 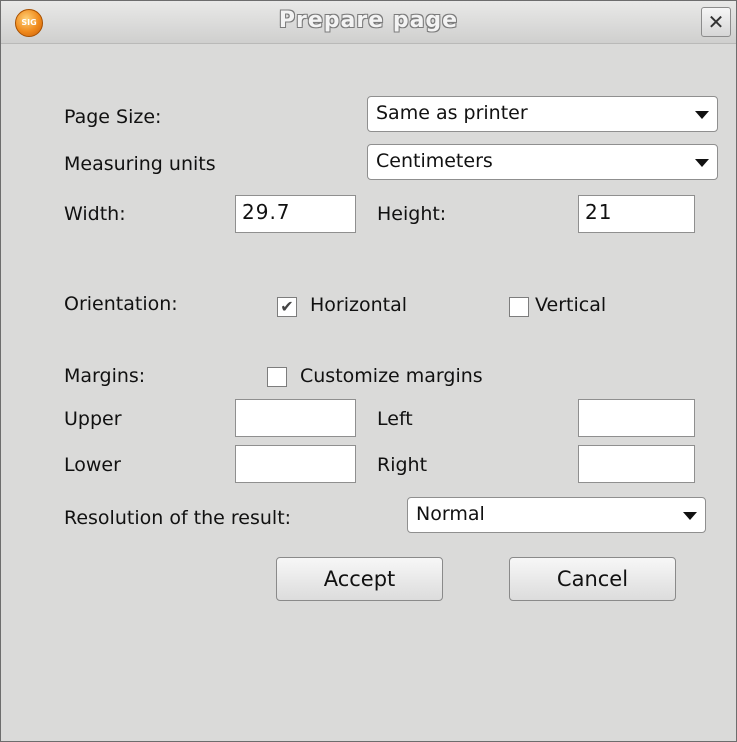 What do you see at coordinates (121, 304) in the screenshot?
I see `orientation-label: Orientation:` at bounding box center [121, 304].